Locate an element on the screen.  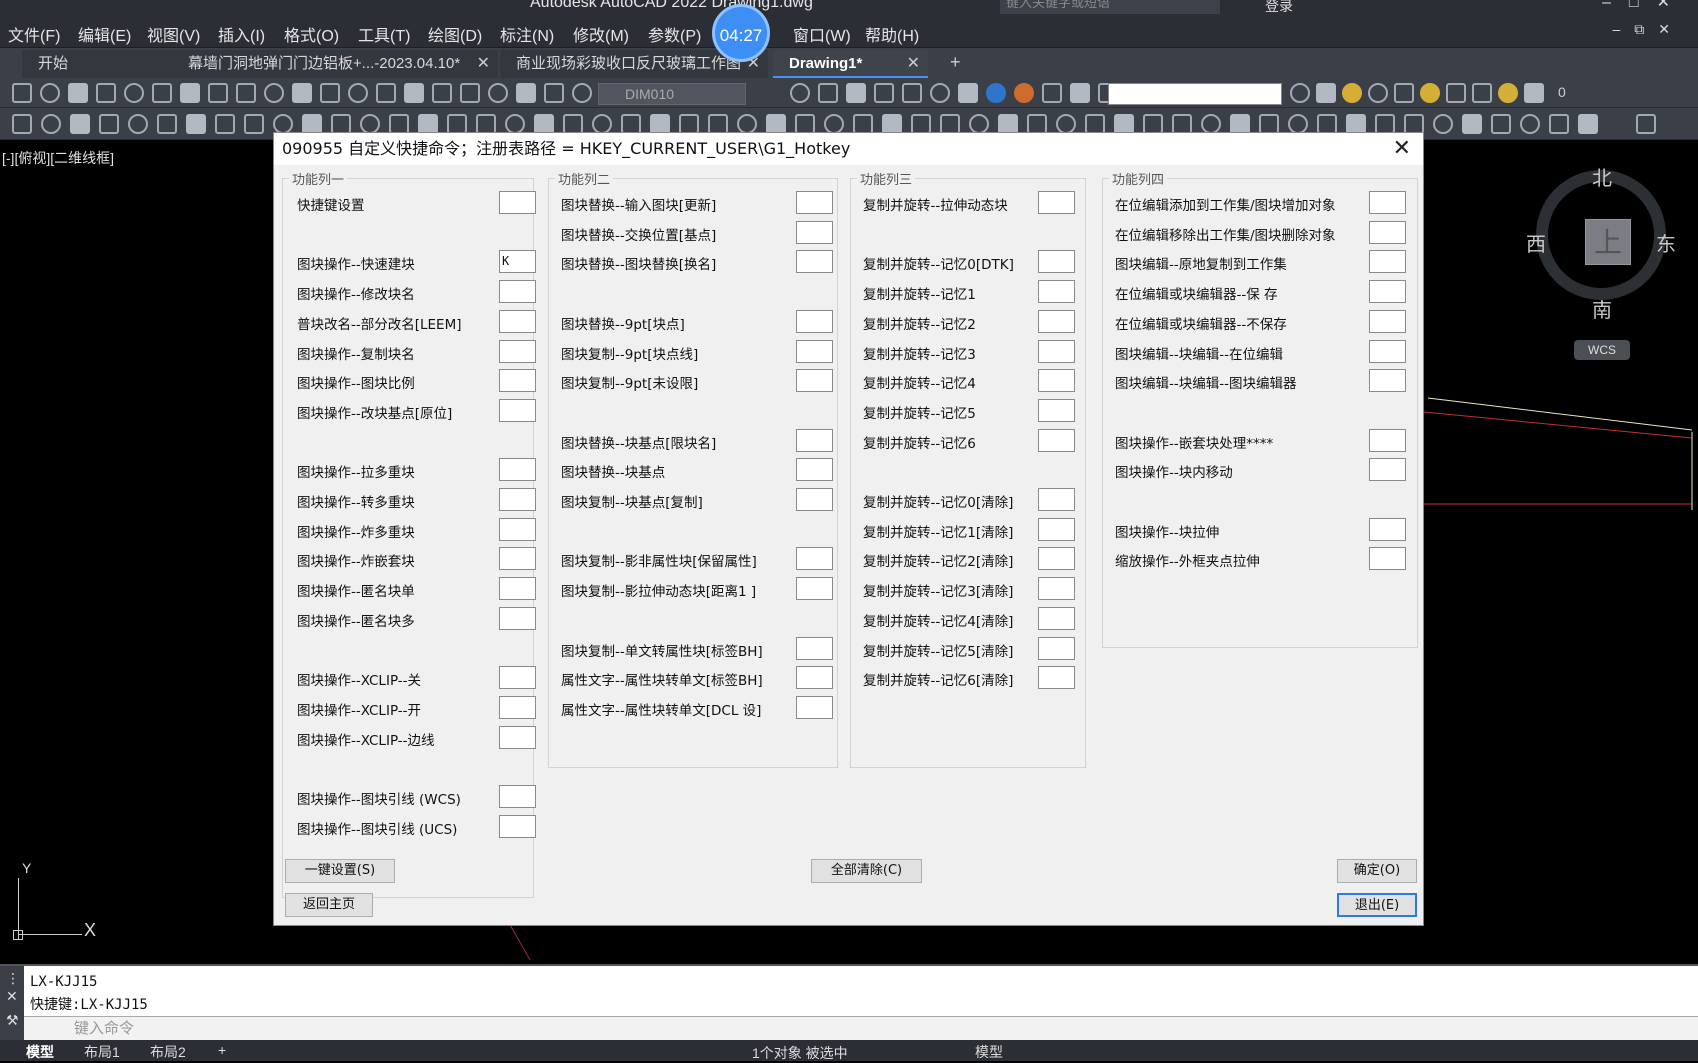
status-tab-model: 模型 is located at coordinates (40, 1052).